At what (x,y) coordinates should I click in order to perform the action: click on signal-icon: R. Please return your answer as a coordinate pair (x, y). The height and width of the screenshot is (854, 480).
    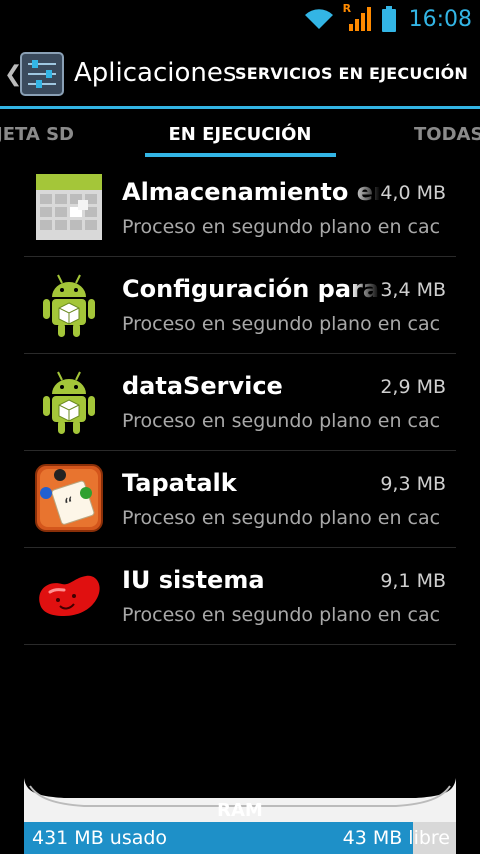
    Looking at the image, I should click on (358, 17).